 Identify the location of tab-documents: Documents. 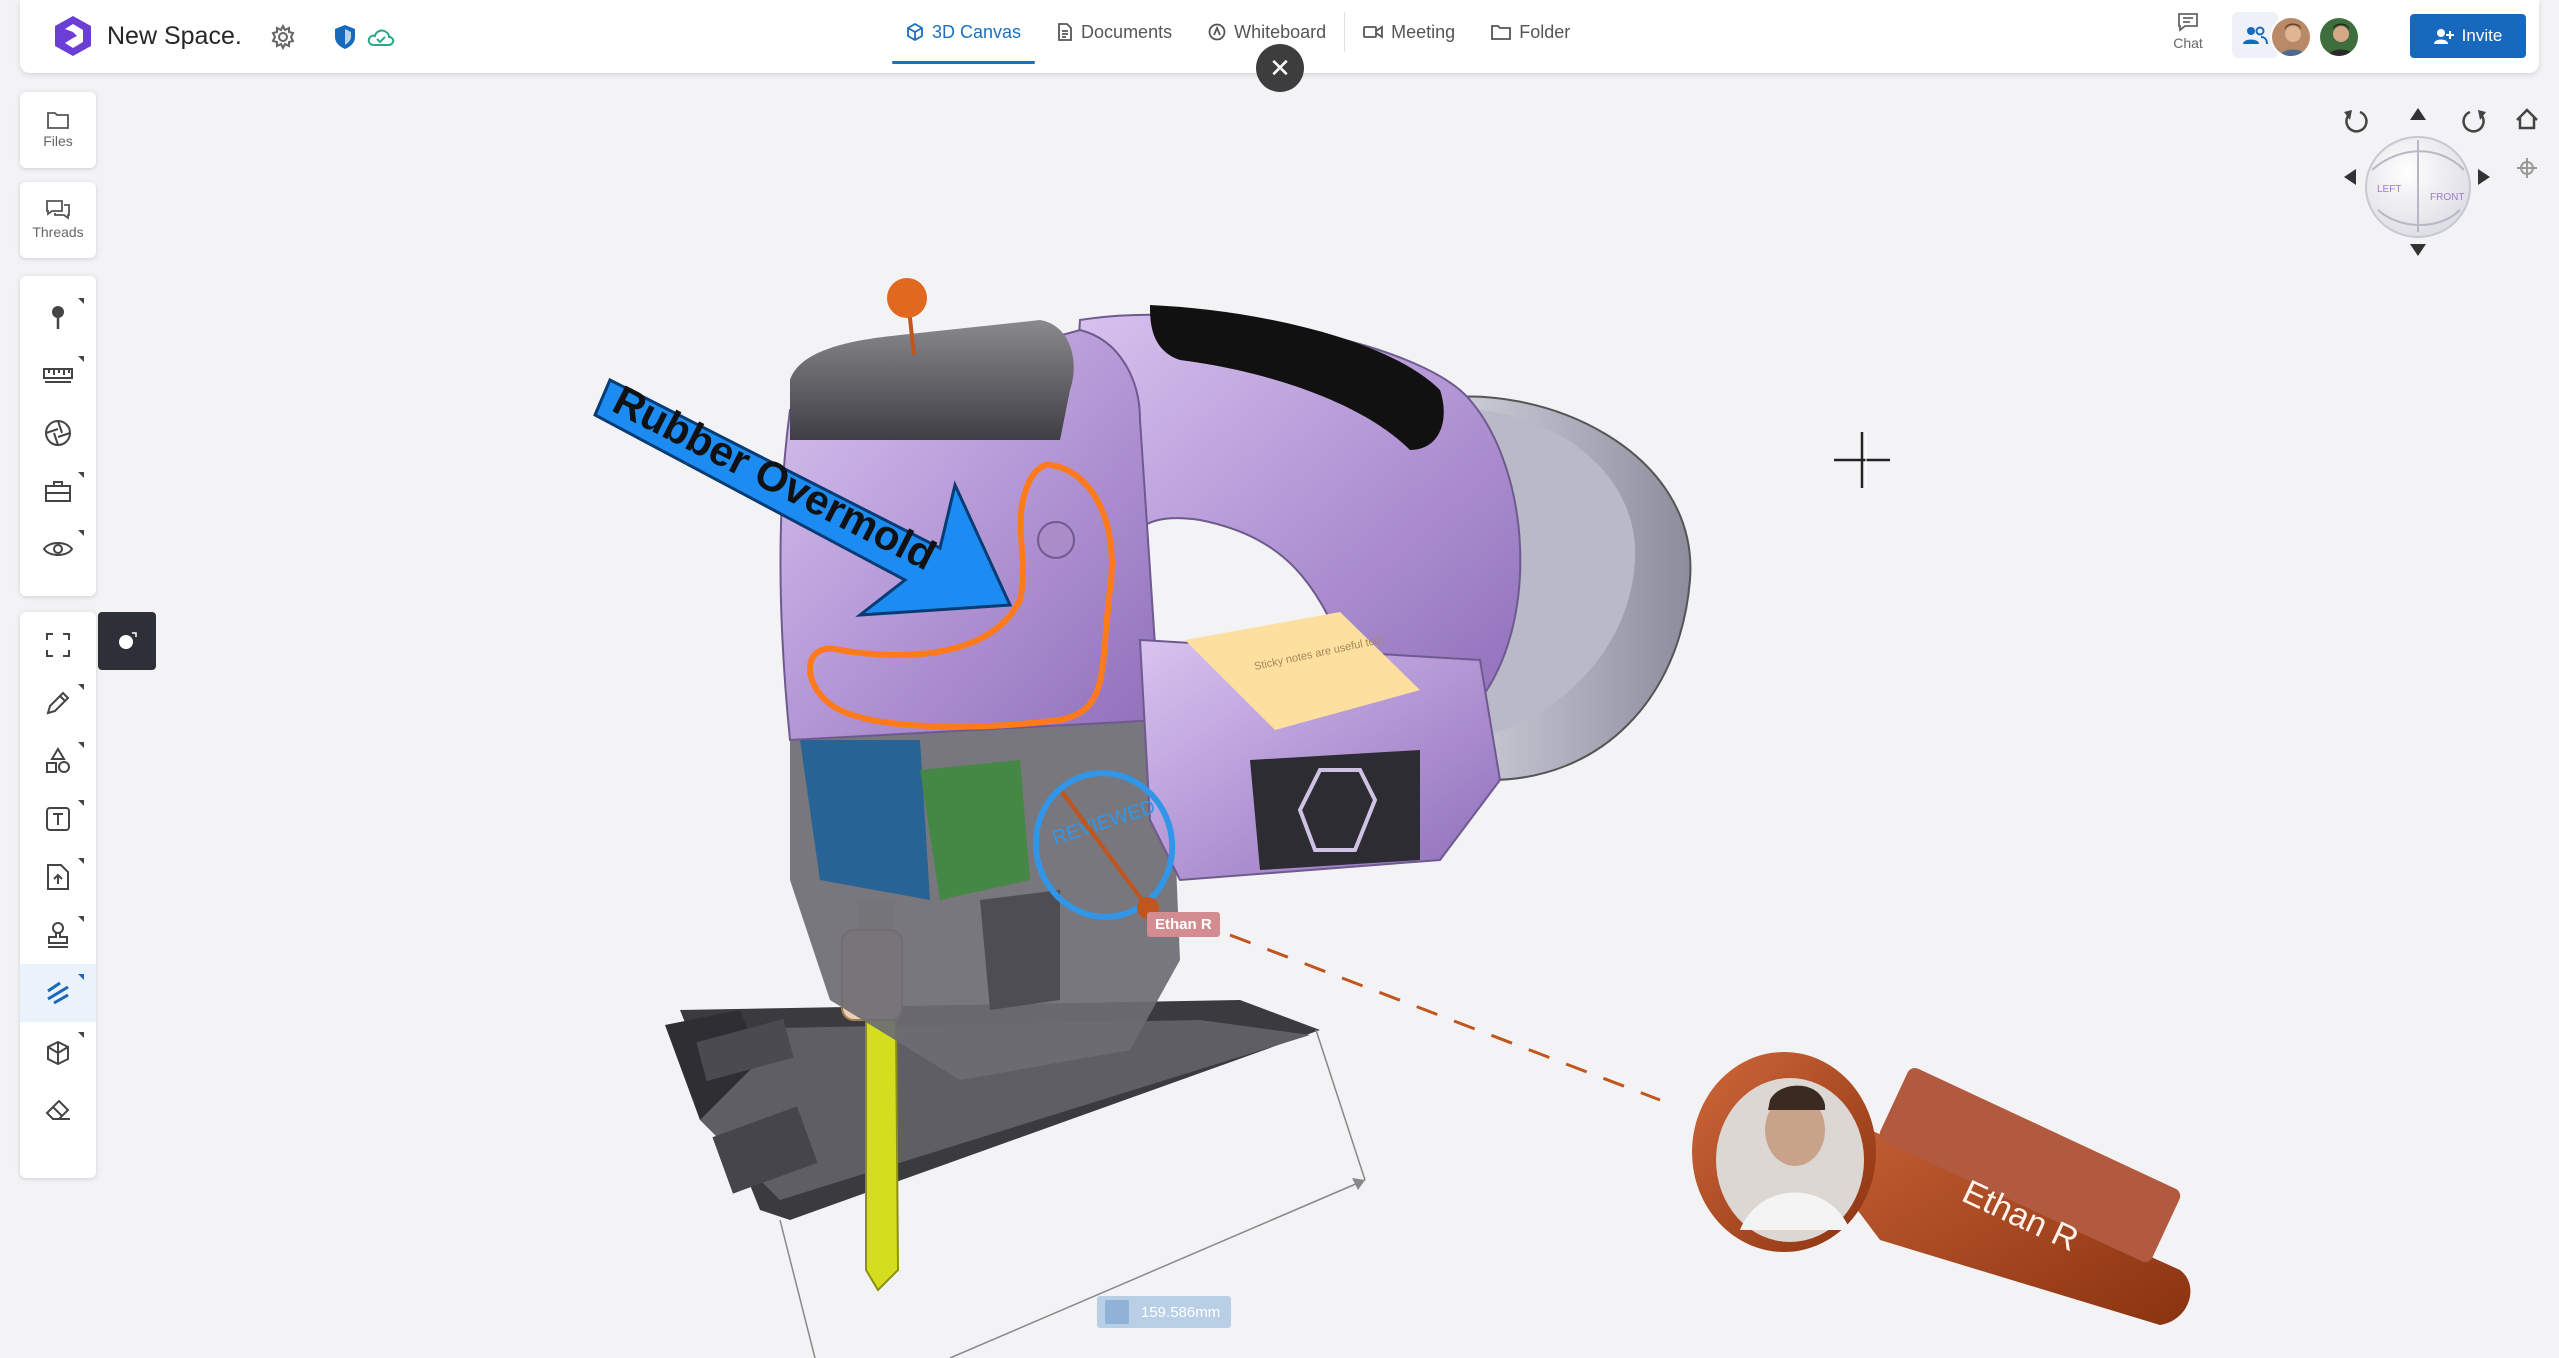
(1114, 32).